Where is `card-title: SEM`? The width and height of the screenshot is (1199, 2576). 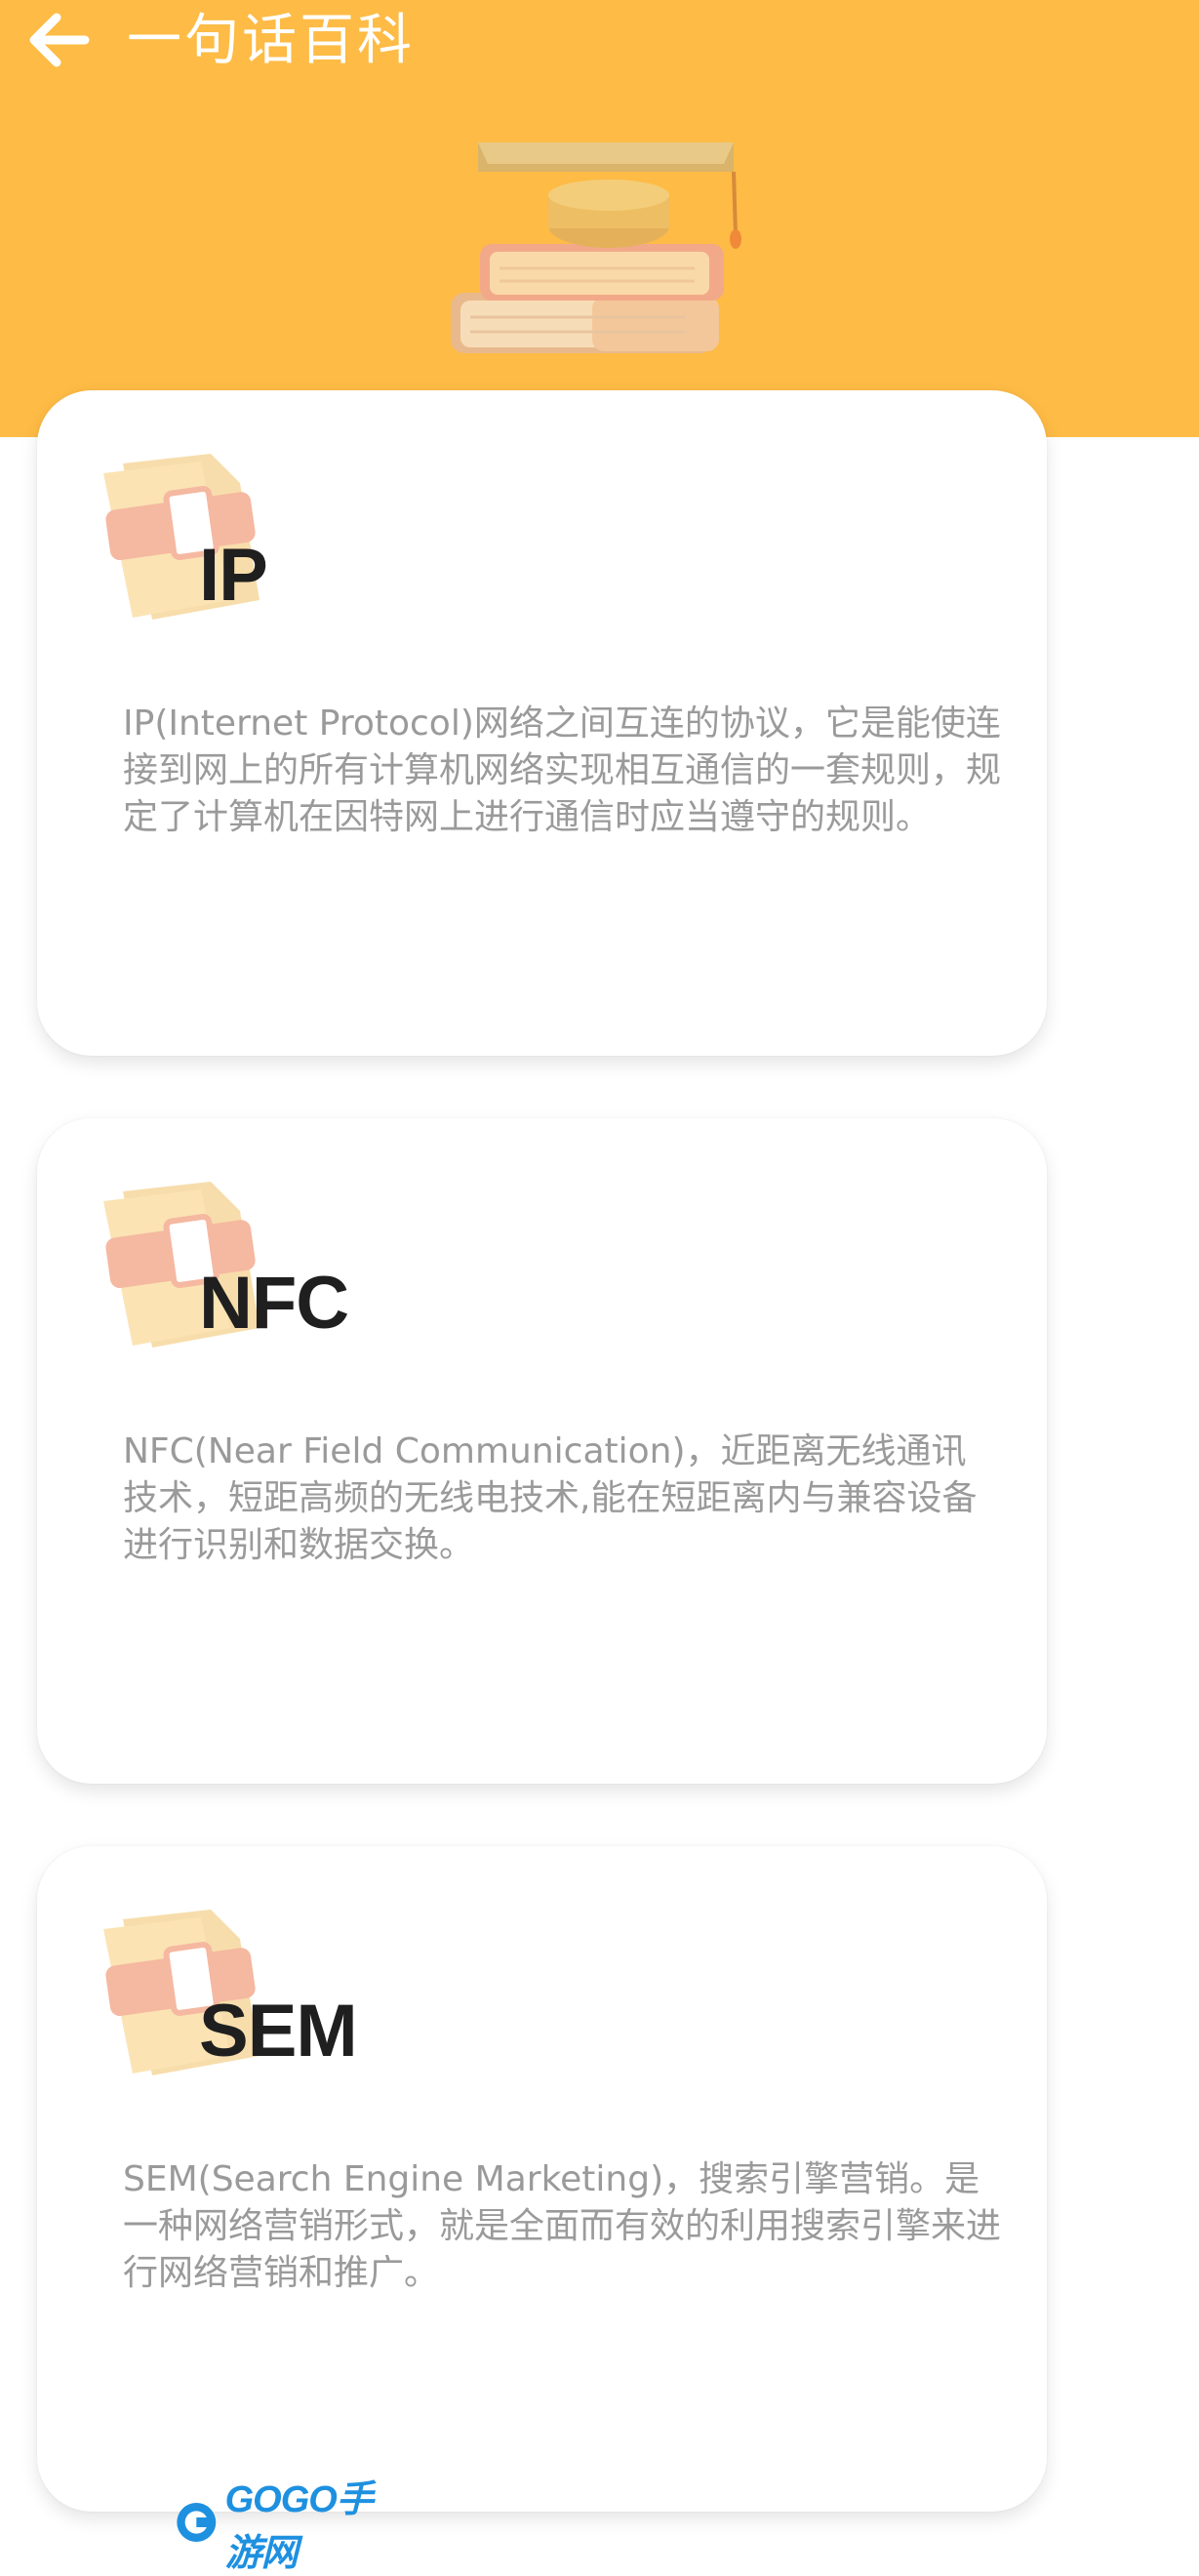 card-title: SEM is located at coordinates (278, 2031).